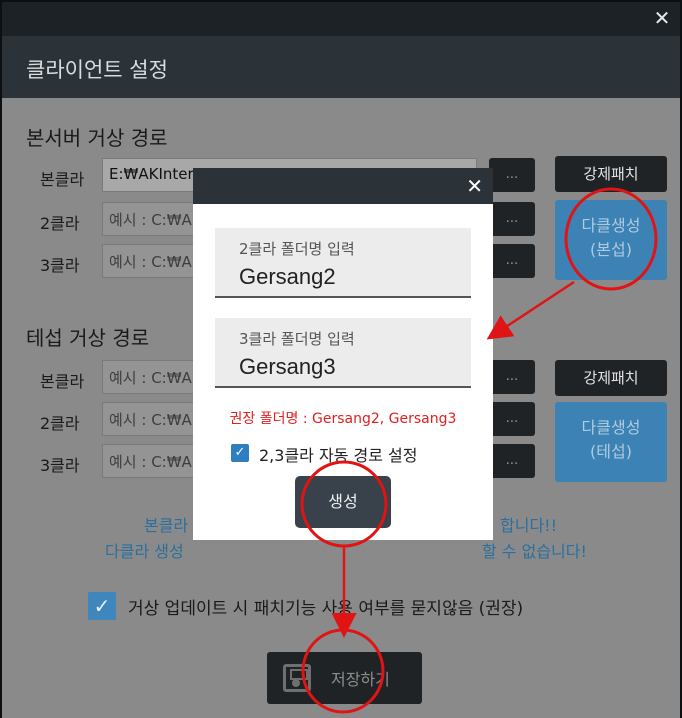  What do you see at coordinates (88, 338) in the screenshot?
I see `test-server-title: 테섭 거상 경로` at bounding box center [88, 338].